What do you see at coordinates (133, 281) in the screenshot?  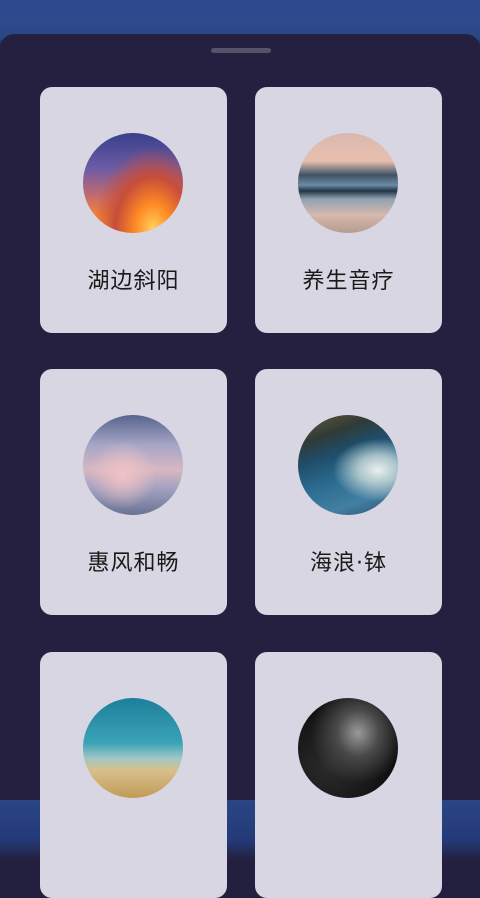 I see `card-label: 湖边斜阳` at bounding box center [133, 281].